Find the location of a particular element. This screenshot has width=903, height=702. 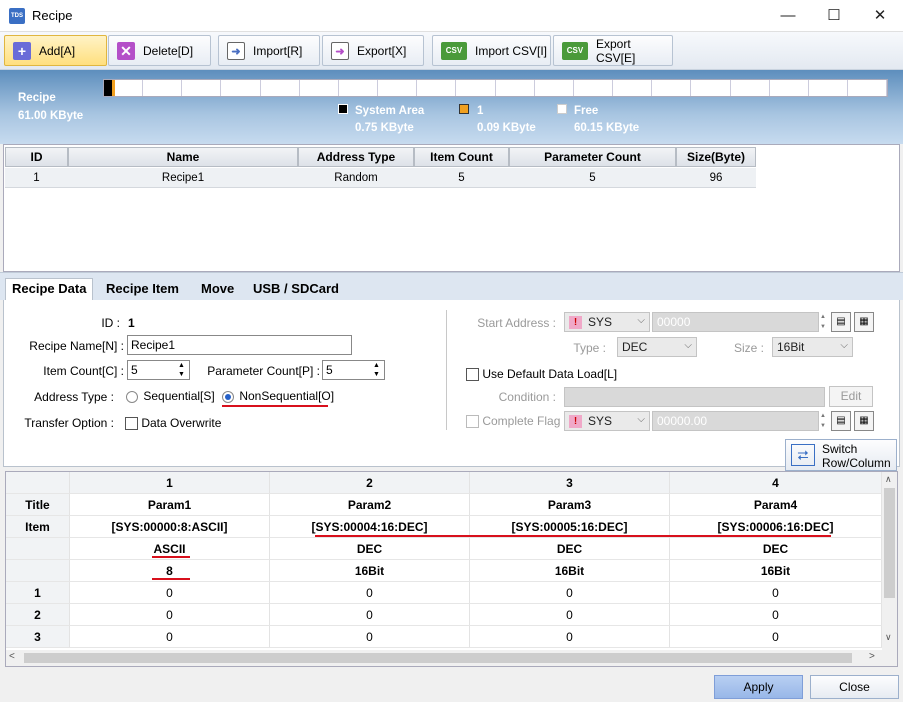

complete-flag-device-select: ! SYS ⌵ is located at coordinates (607, 421).